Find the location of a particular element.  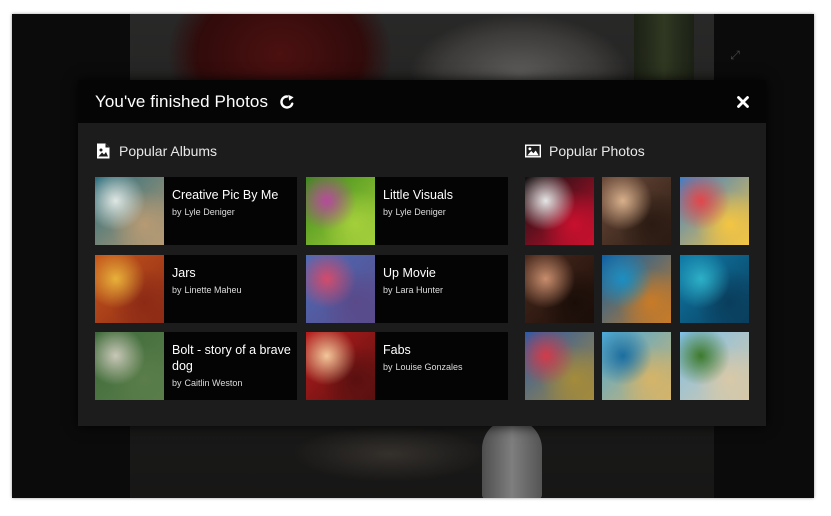

album-author: by Louise Gonzales is located at coordinates (423, 367).